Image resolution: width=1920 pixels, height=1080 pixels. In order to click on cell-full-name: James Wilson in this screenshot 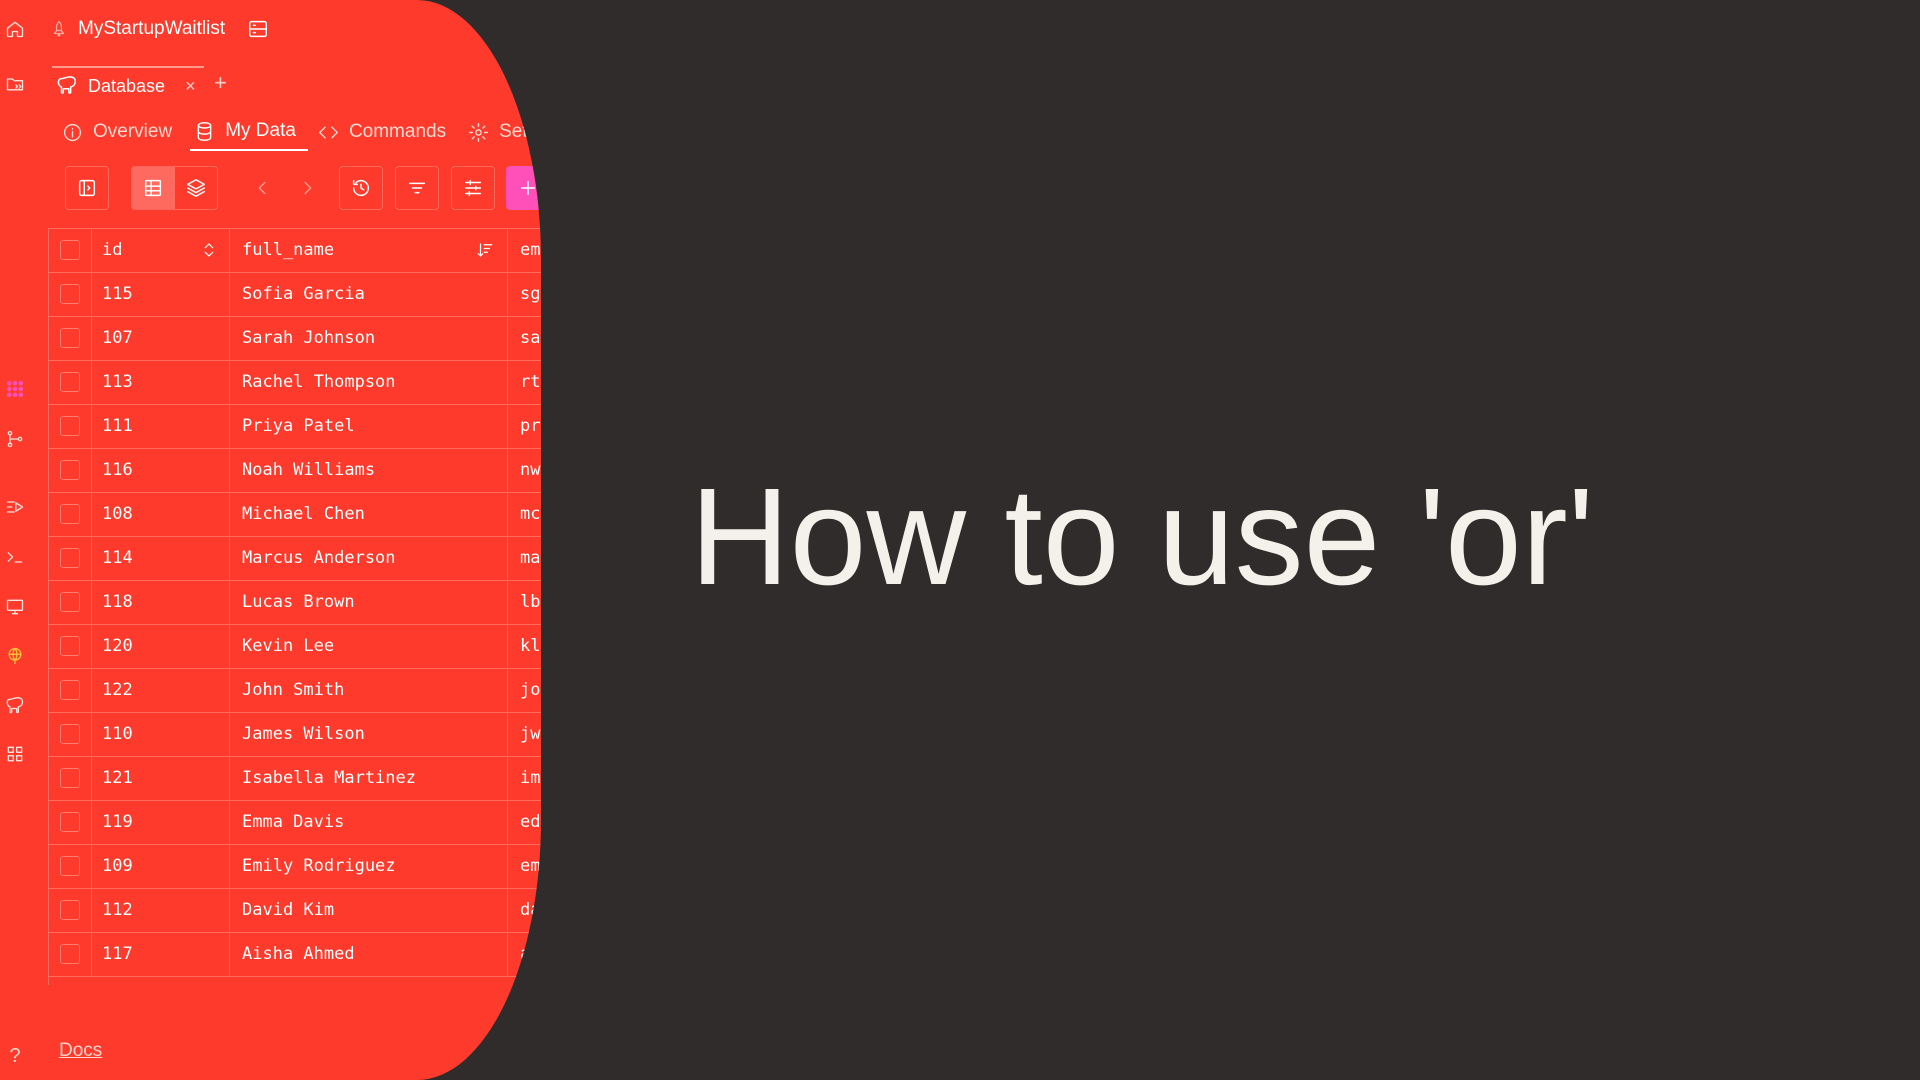, I will do `click(369, 734)`.